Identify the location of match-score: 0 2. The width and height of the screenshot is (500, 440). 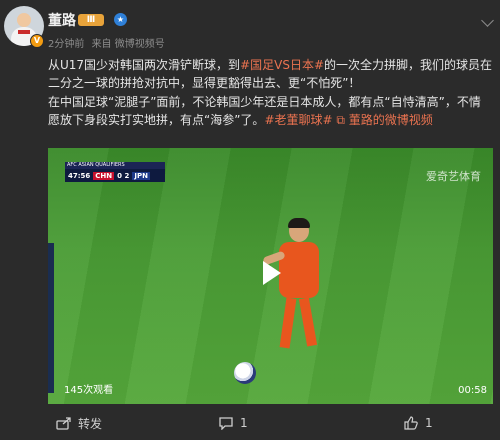
(123, 175).